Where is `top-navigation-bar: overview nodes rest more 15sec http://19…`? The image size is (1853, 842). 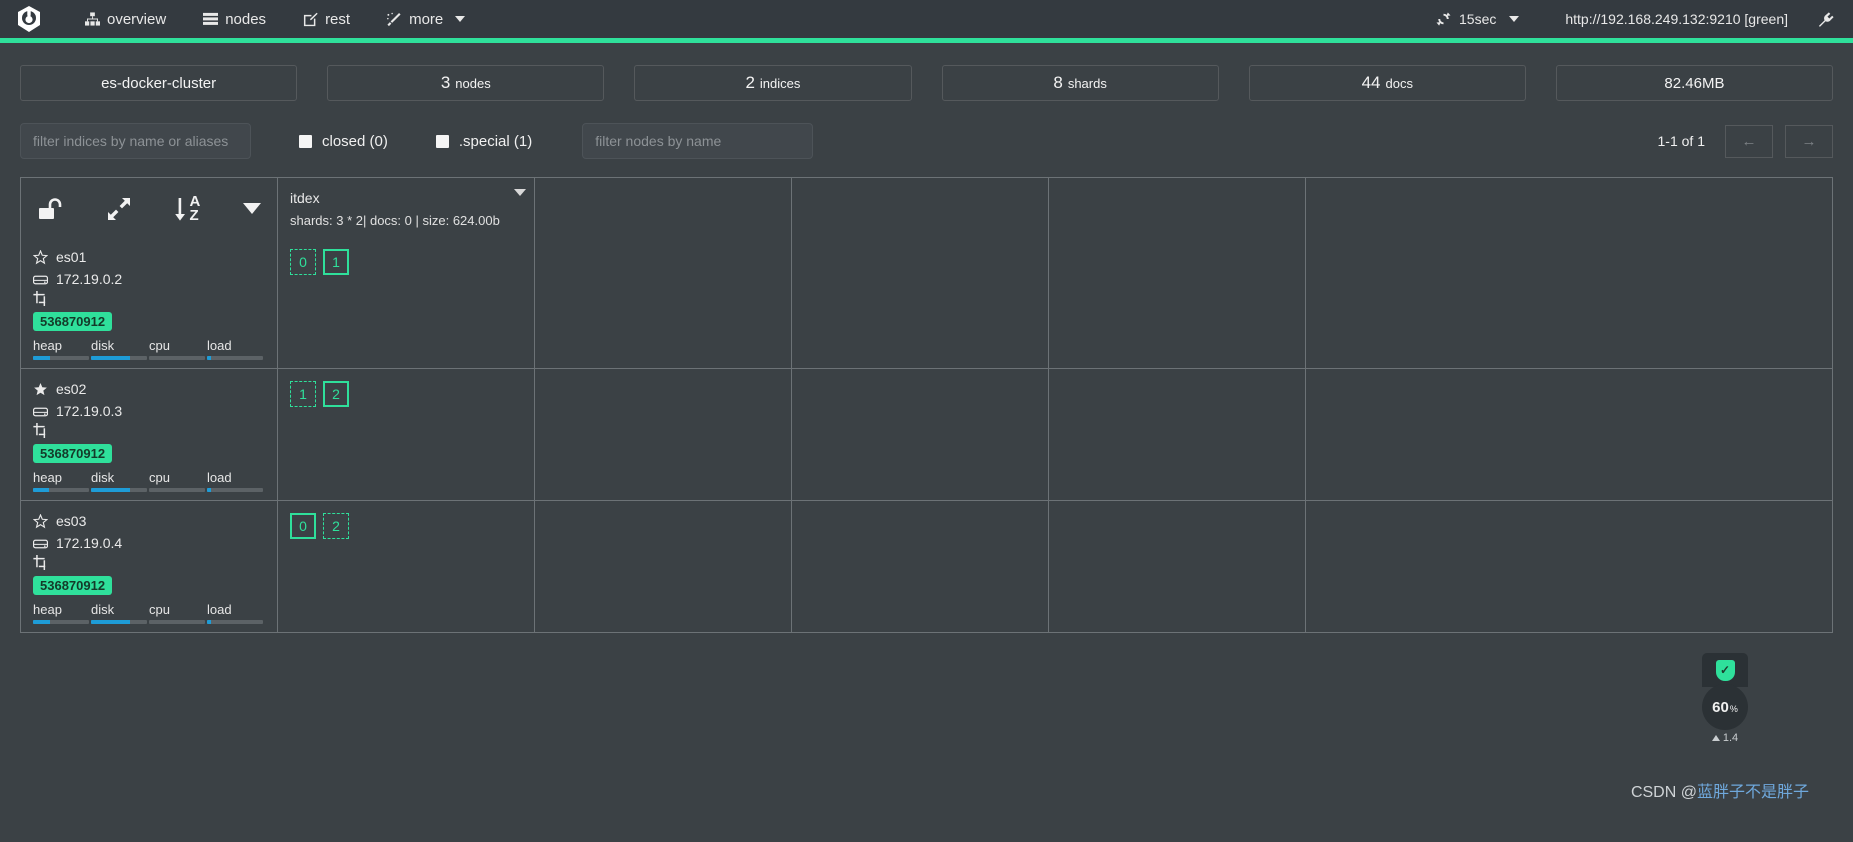
top-navigation-bar: overview nodes rest more 15sec http://19… is located at coordinates (926, 19).